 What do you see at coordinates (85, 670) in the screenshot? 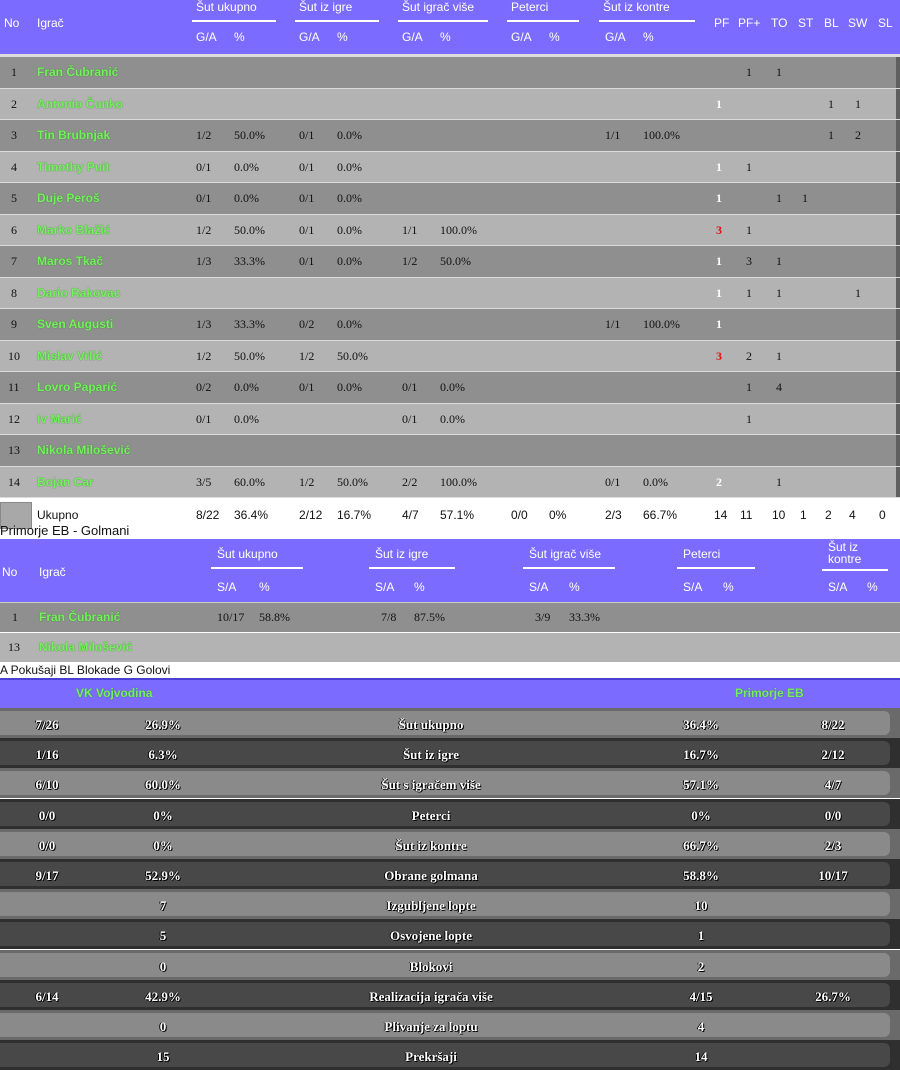
I see `legend: A Pokušaji BL Blokade G Golovi` at bounding box center [85, 670].